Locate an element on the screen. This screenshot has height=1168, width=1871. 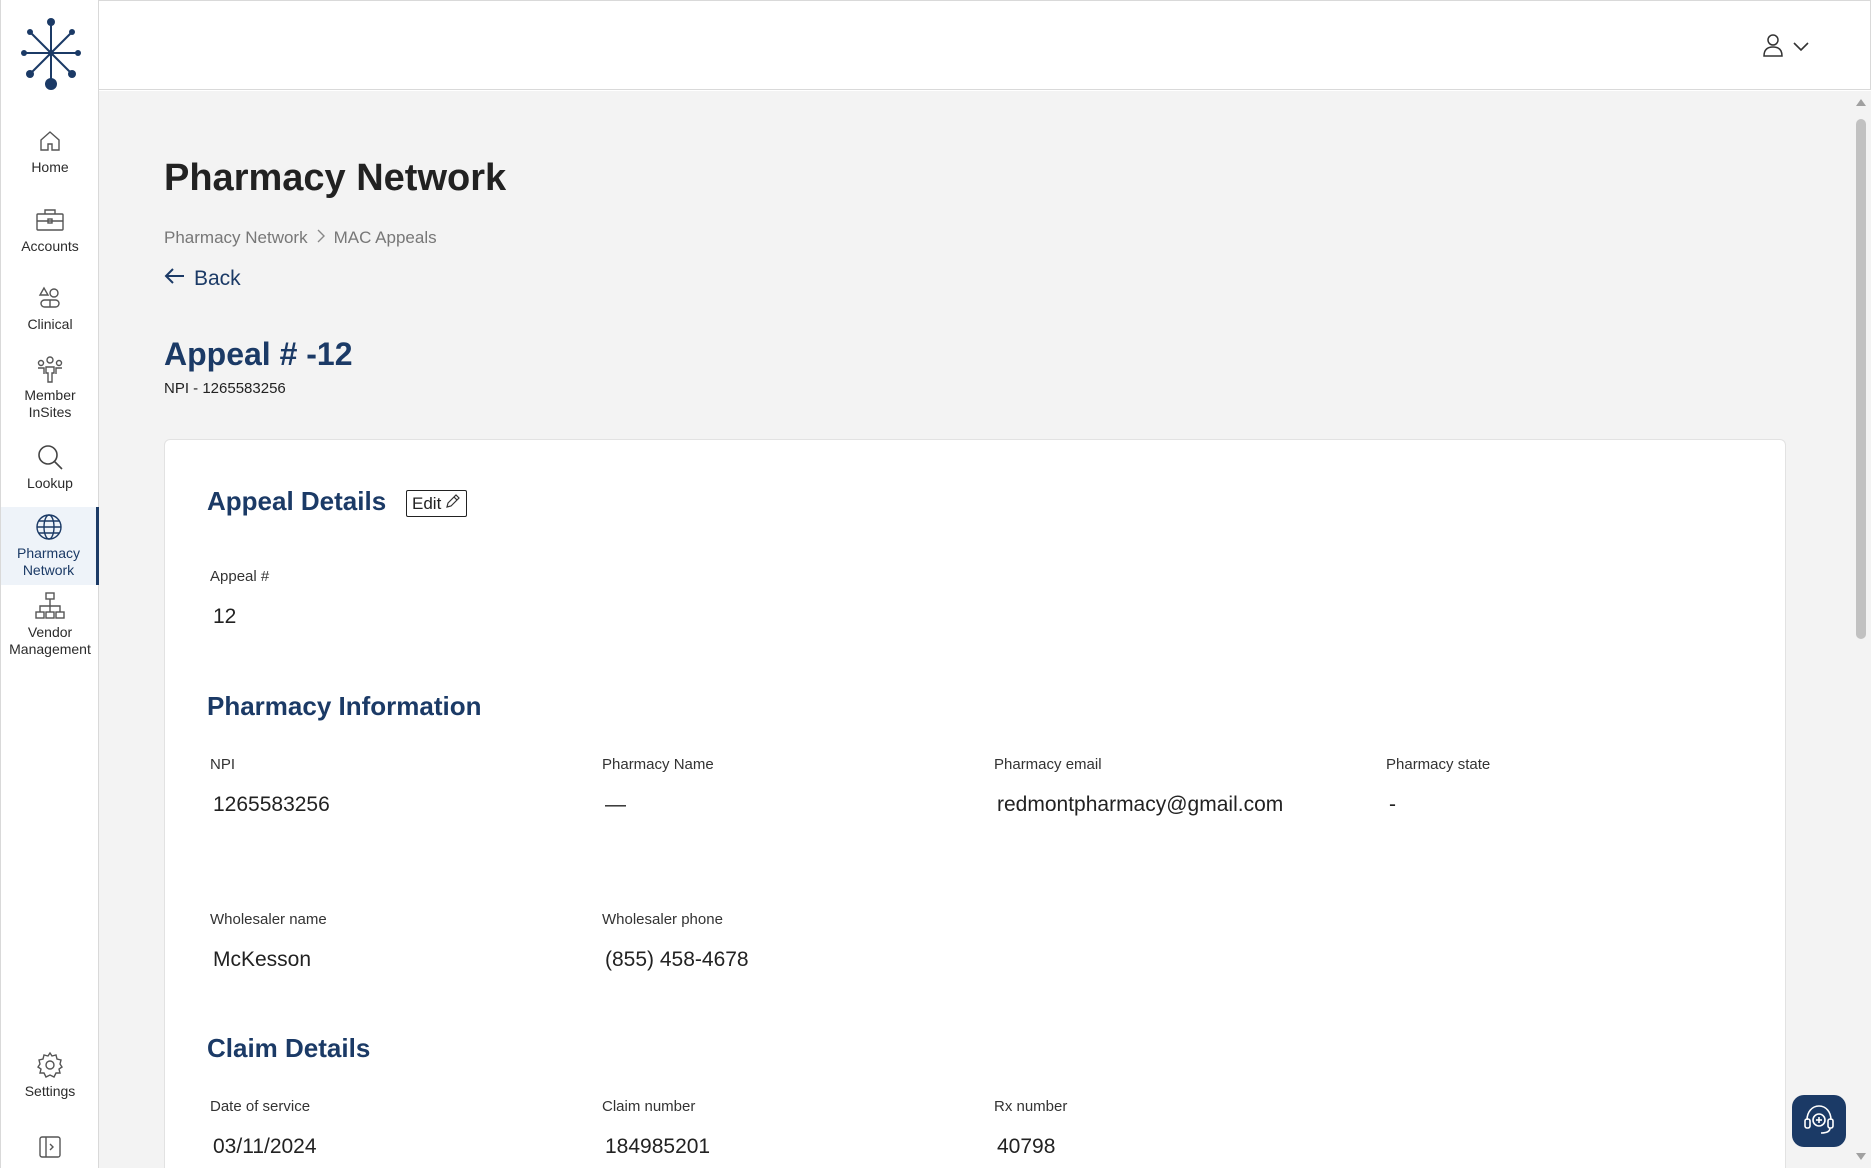
chevron-right-icon is located at coordinates (321, 238).